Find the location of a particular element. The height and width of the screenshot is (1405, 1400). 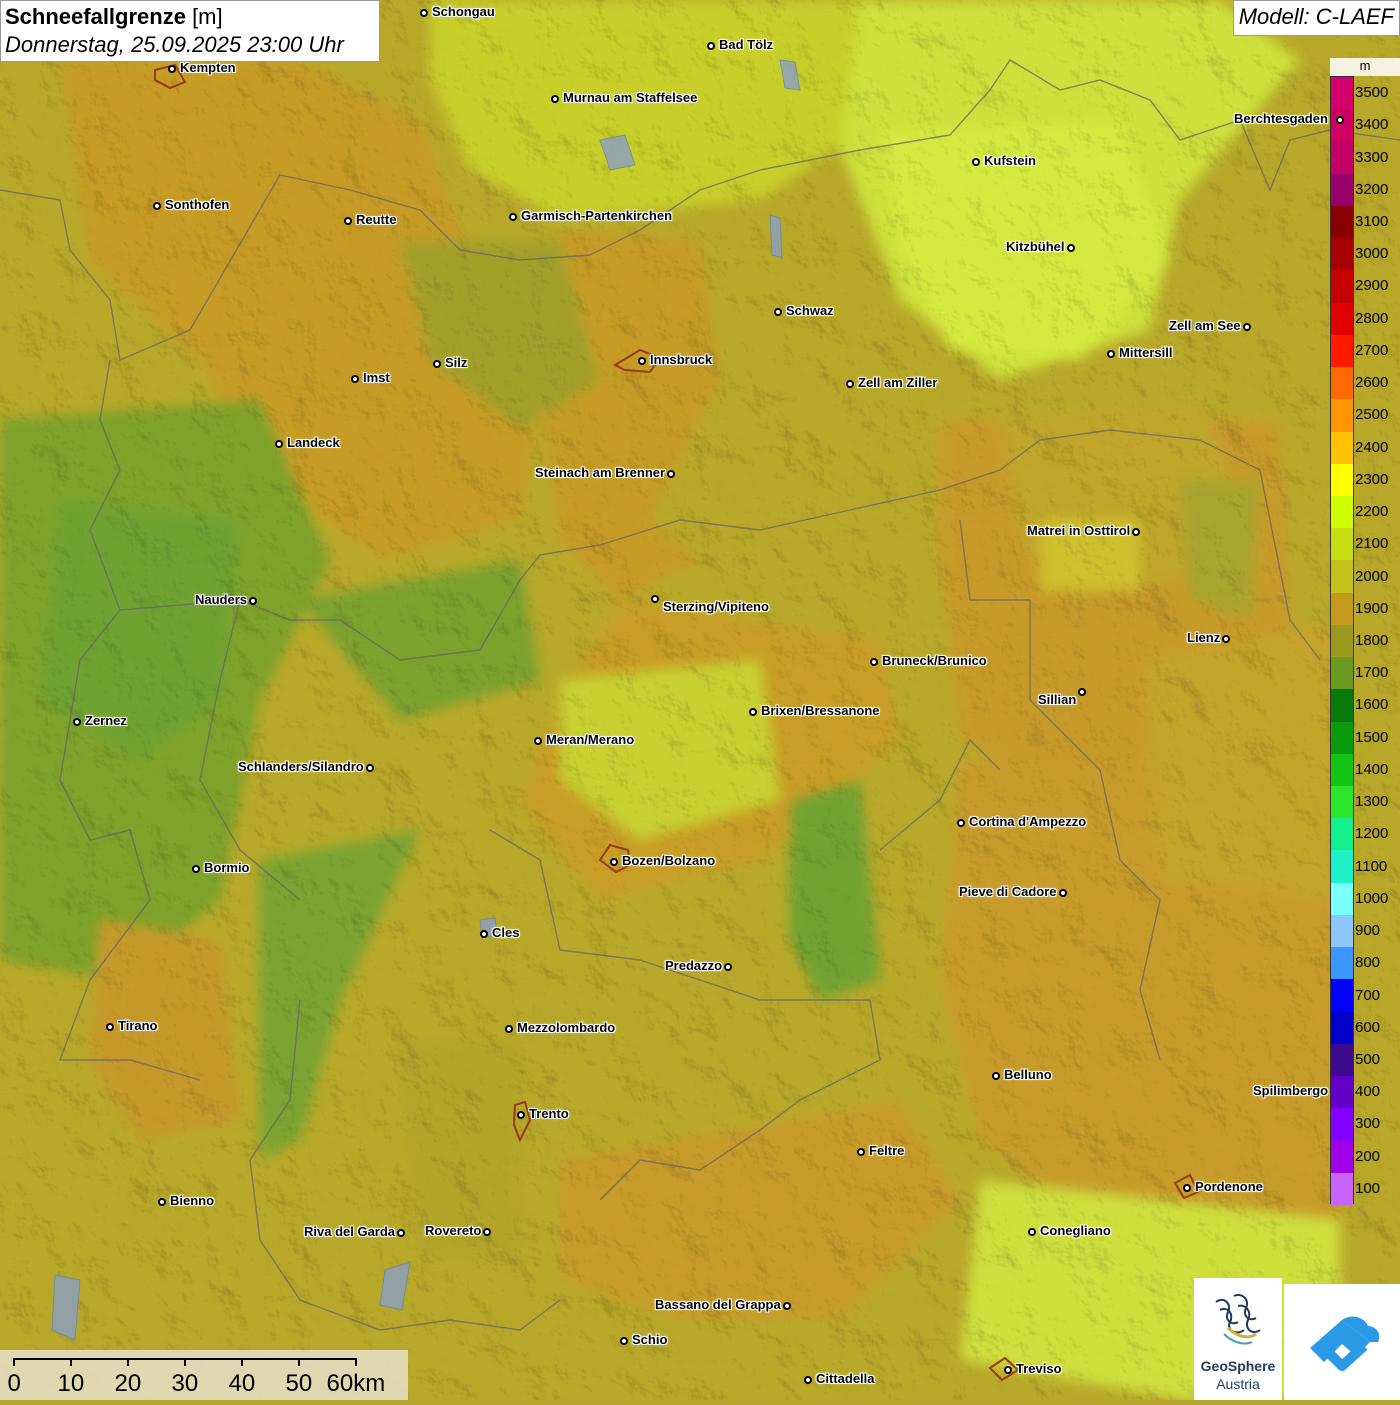

legend-label: 800 is located at coordinates (1368, 963).